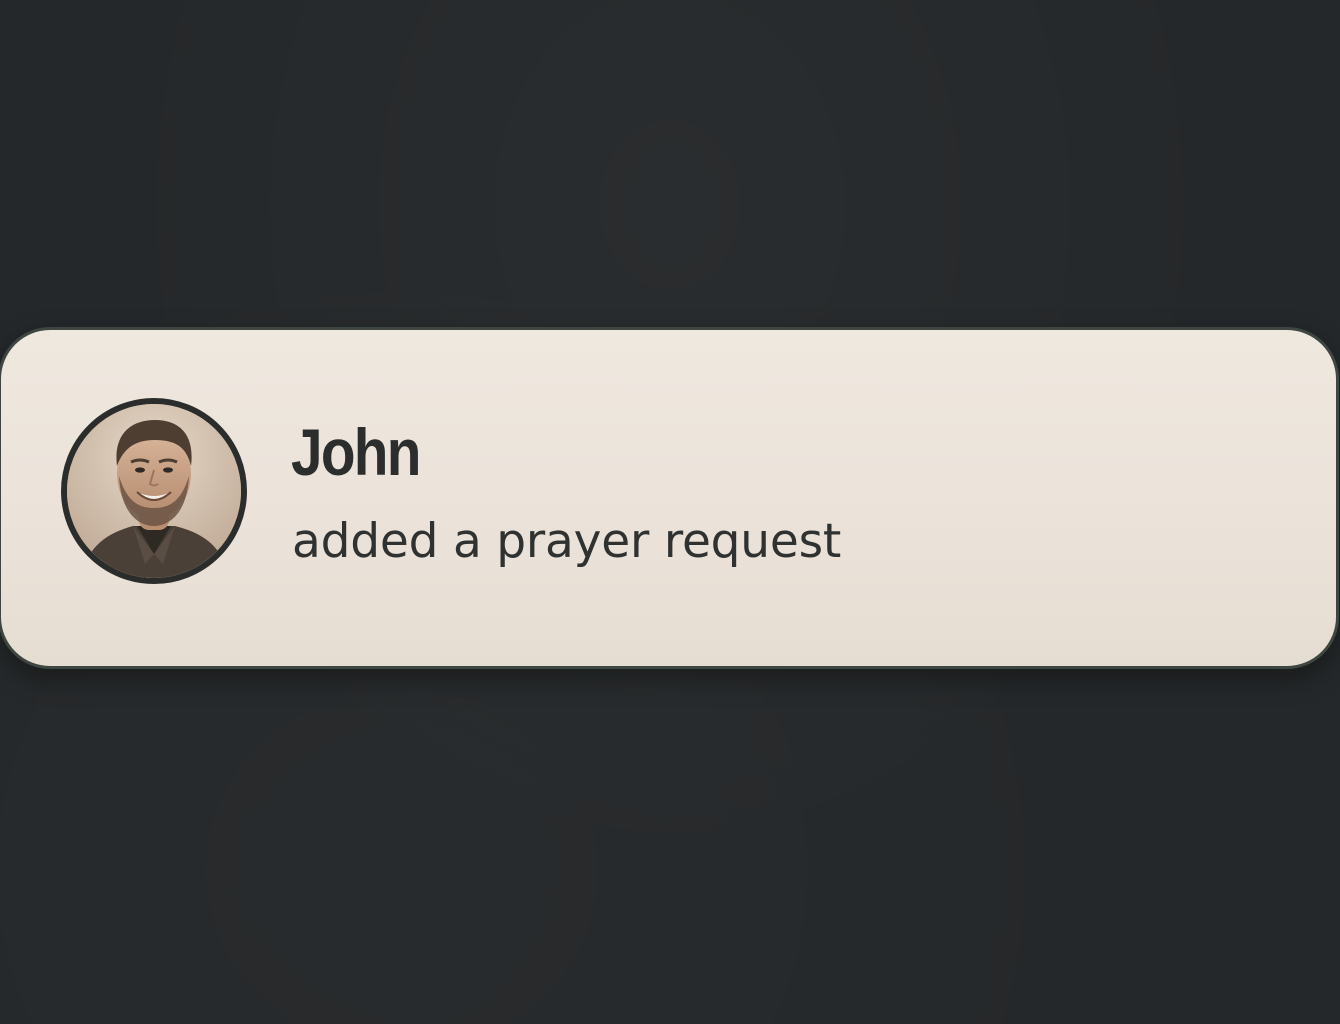 This screenshot has width=1340, height=1024. Describe the element at coordinates (567, 541) in the screenshot. I see `activity-text: added a prayer request` at that location.